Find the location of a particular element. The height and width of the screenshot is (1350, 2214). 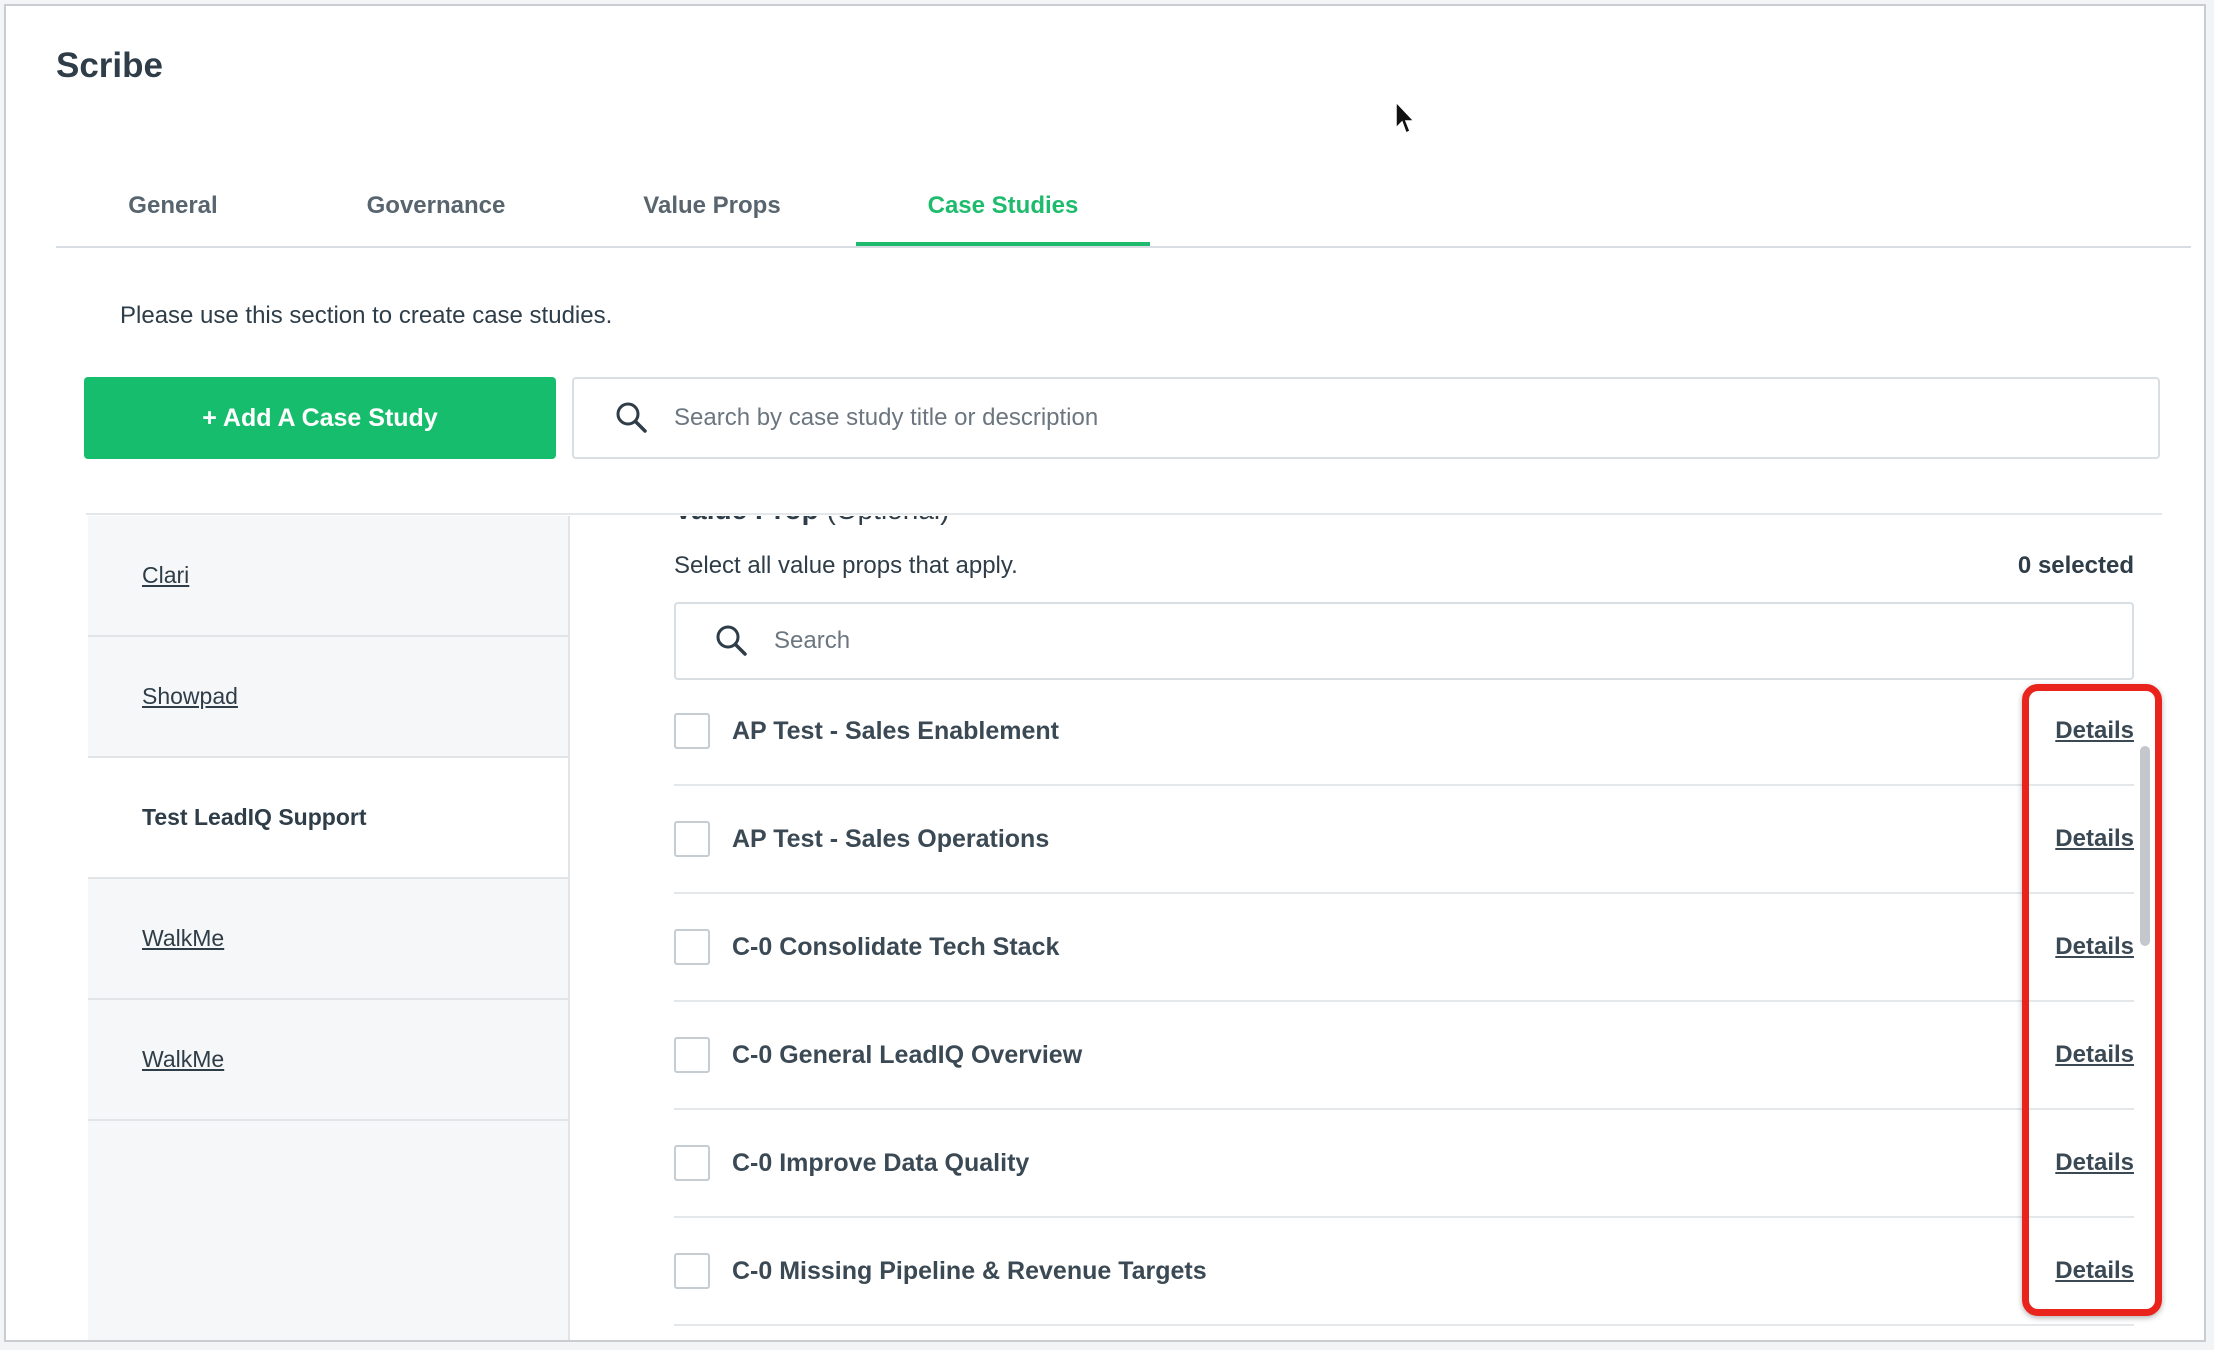

value-prop-label: C-0 Missing Pipeline & Revenue Targets is located at coordinates (969, 1270).